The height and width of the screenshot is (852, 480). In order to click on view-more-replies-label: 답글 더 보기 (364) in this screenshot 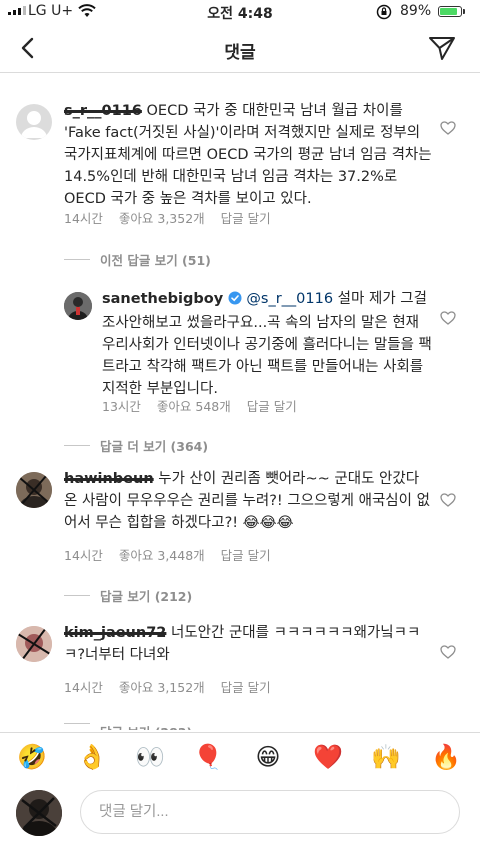, I will do `click(154, 446)`.